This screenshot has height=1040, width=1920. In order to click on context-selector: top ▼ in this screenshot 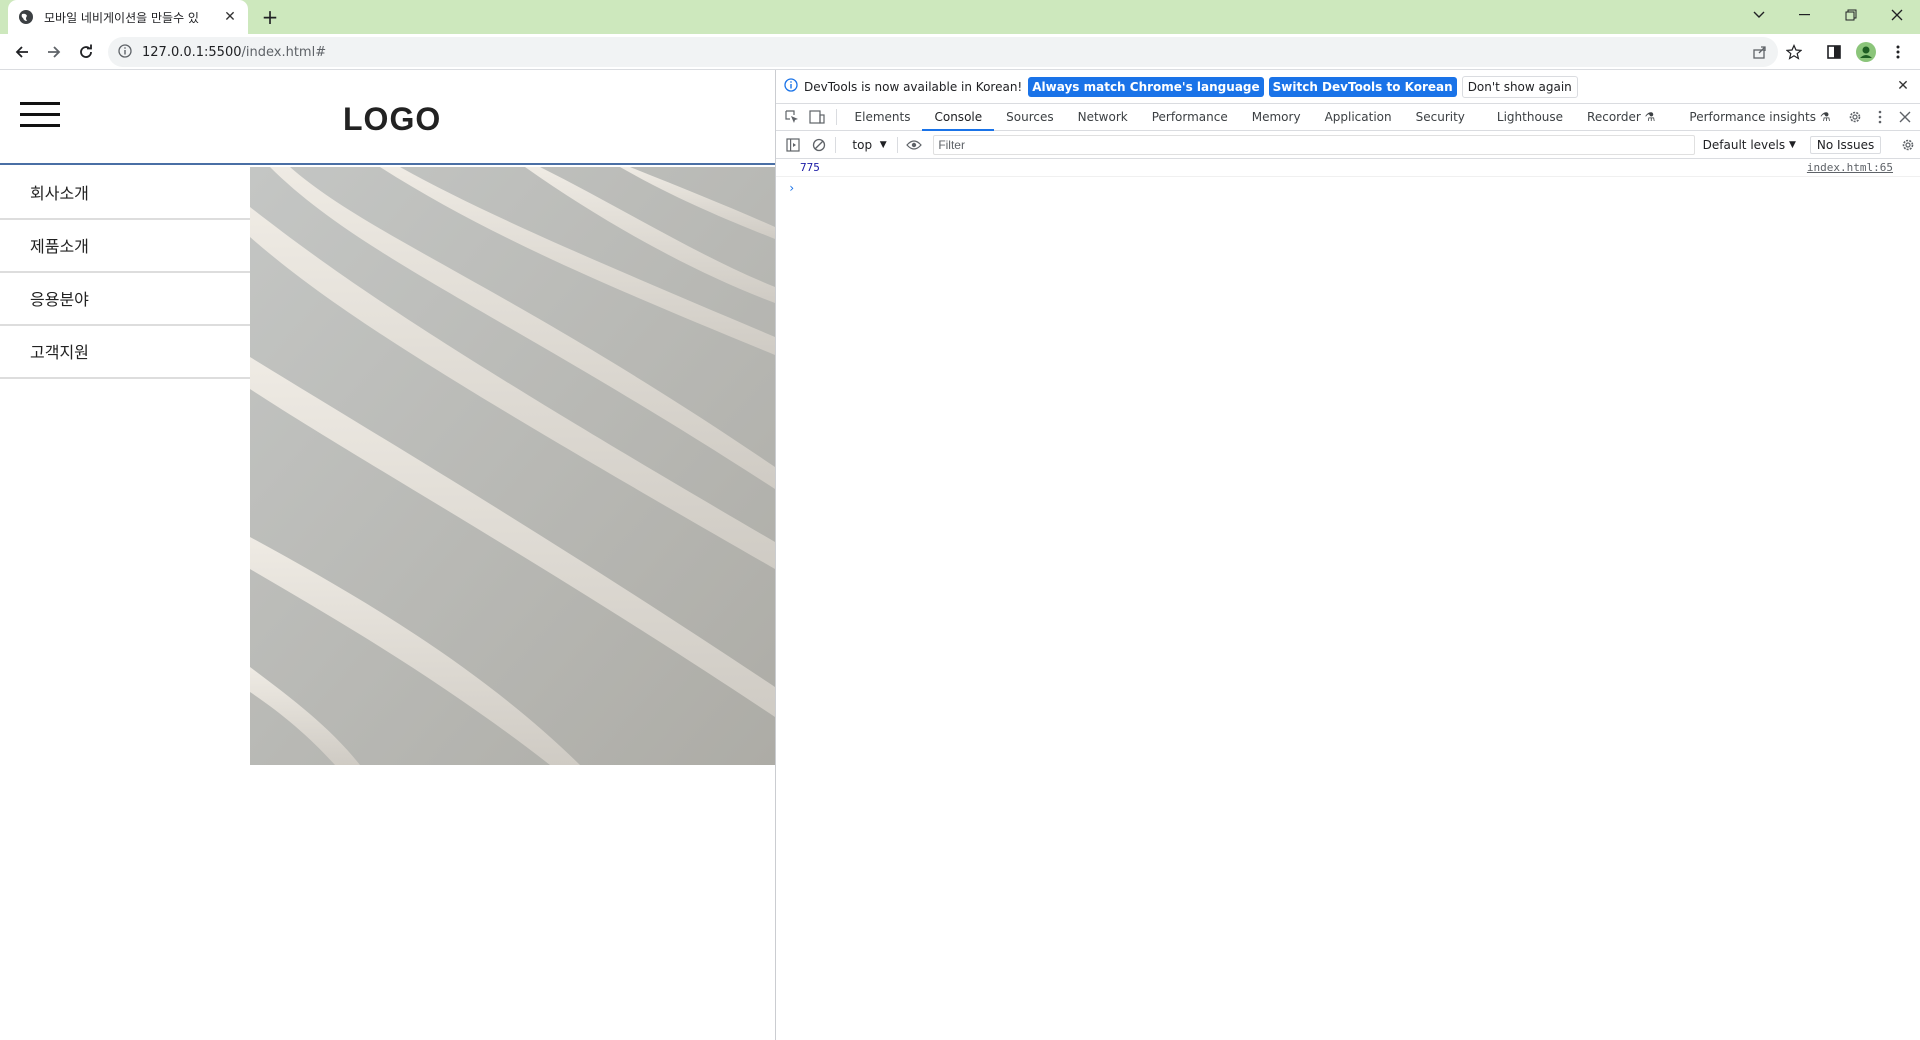, I will do `click(869, 145)`.